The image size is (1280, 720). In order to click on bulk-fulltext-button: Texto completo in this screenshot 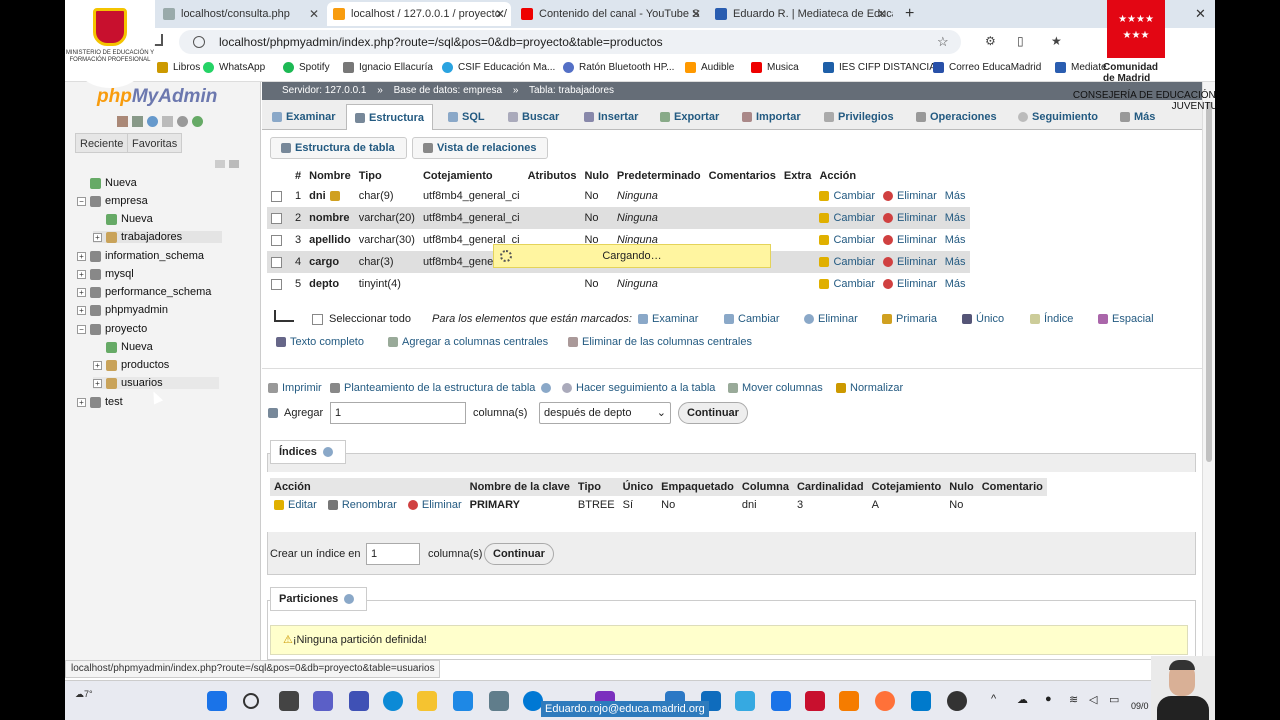, I will do `click(320, 342)`.